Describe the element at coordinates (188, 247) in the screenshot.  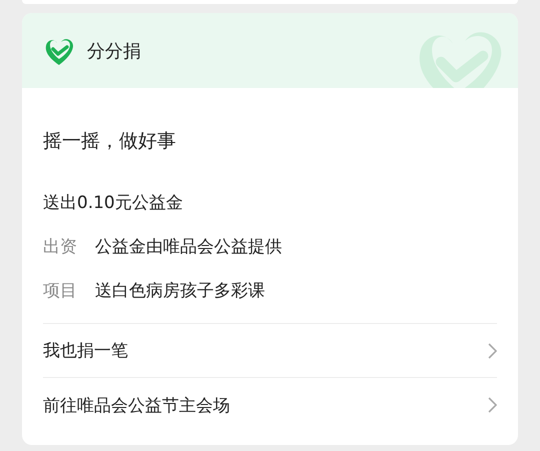
I see `detail-value: 公益金由唯品会公益提供` at that location.